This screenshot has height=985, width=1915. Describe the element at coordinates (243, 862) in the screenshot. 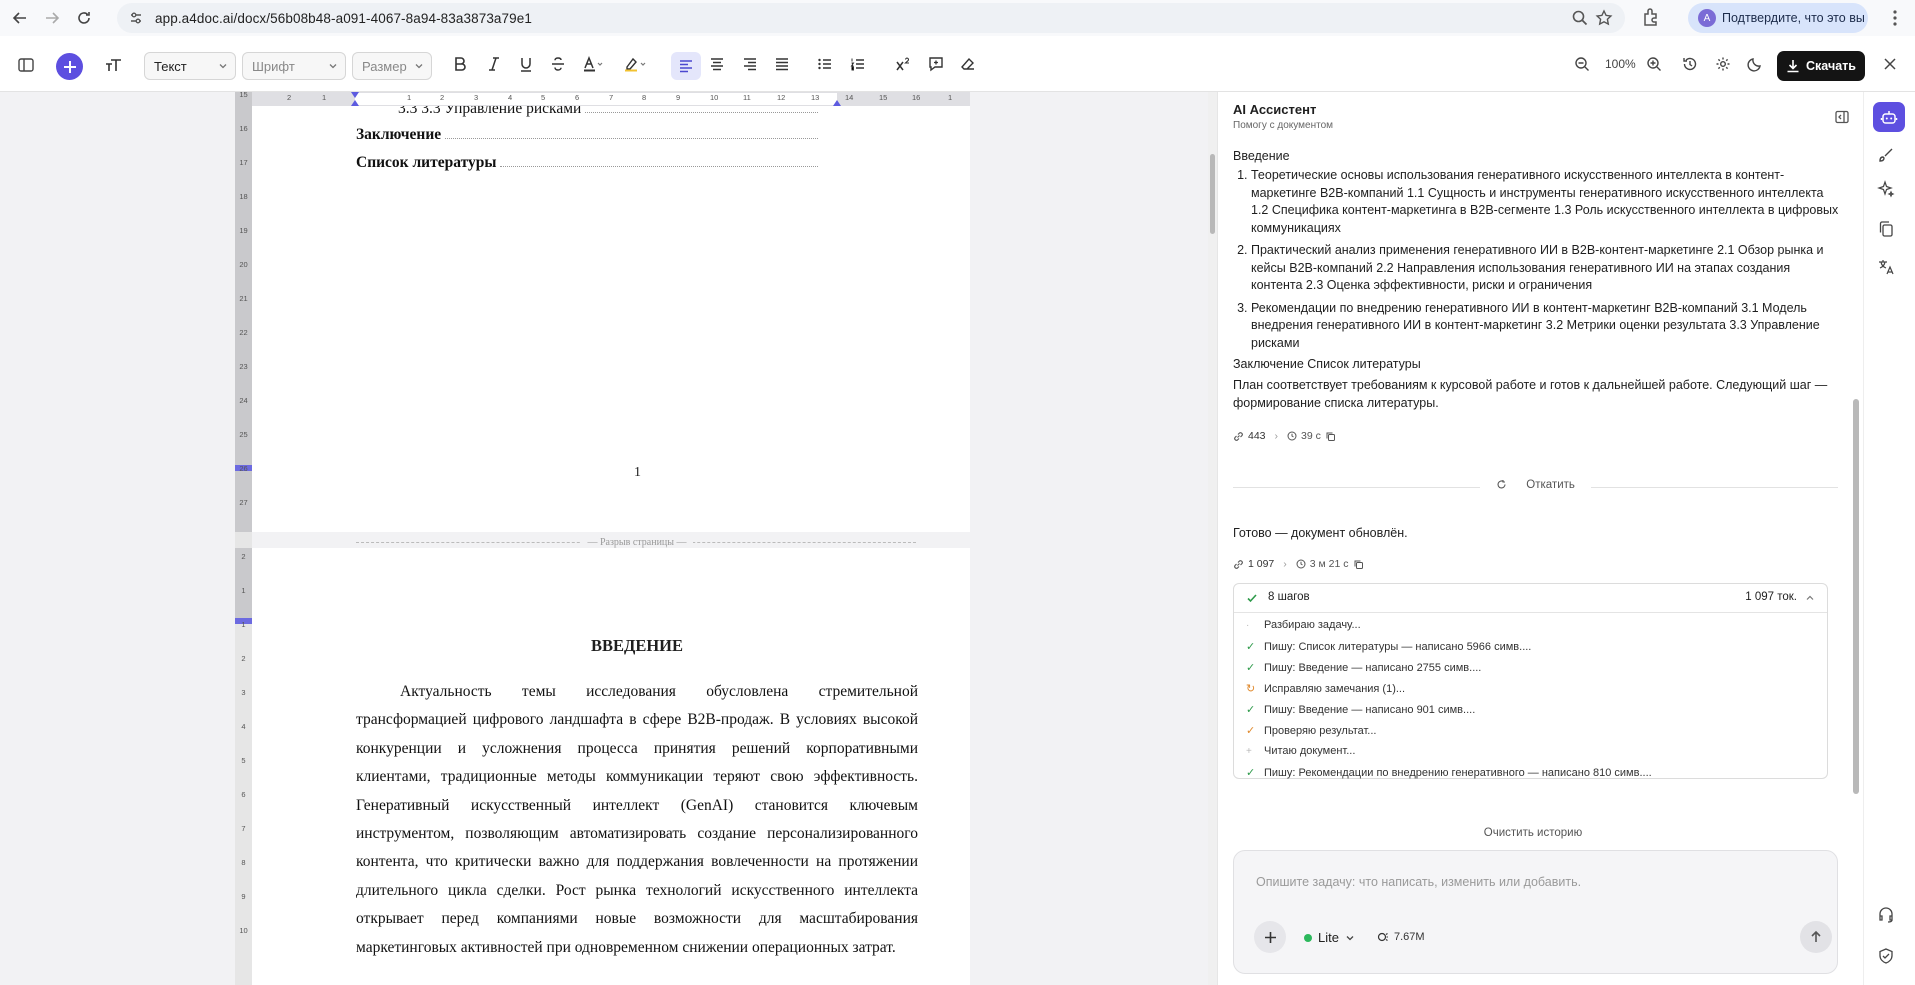

I see `ruler-tick-label: 8` at that location.